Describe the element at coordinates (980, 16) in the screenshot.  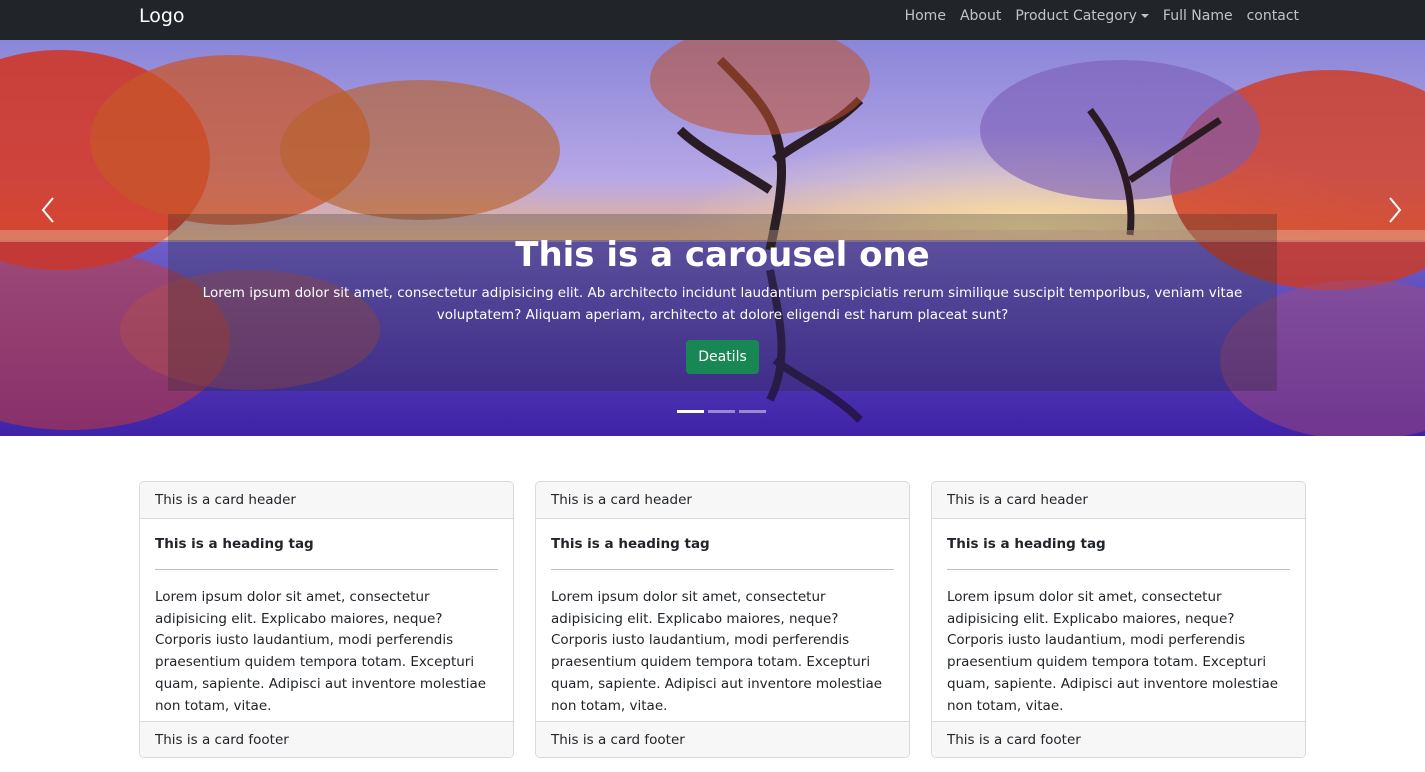
I see `nav-about: About` at that location.